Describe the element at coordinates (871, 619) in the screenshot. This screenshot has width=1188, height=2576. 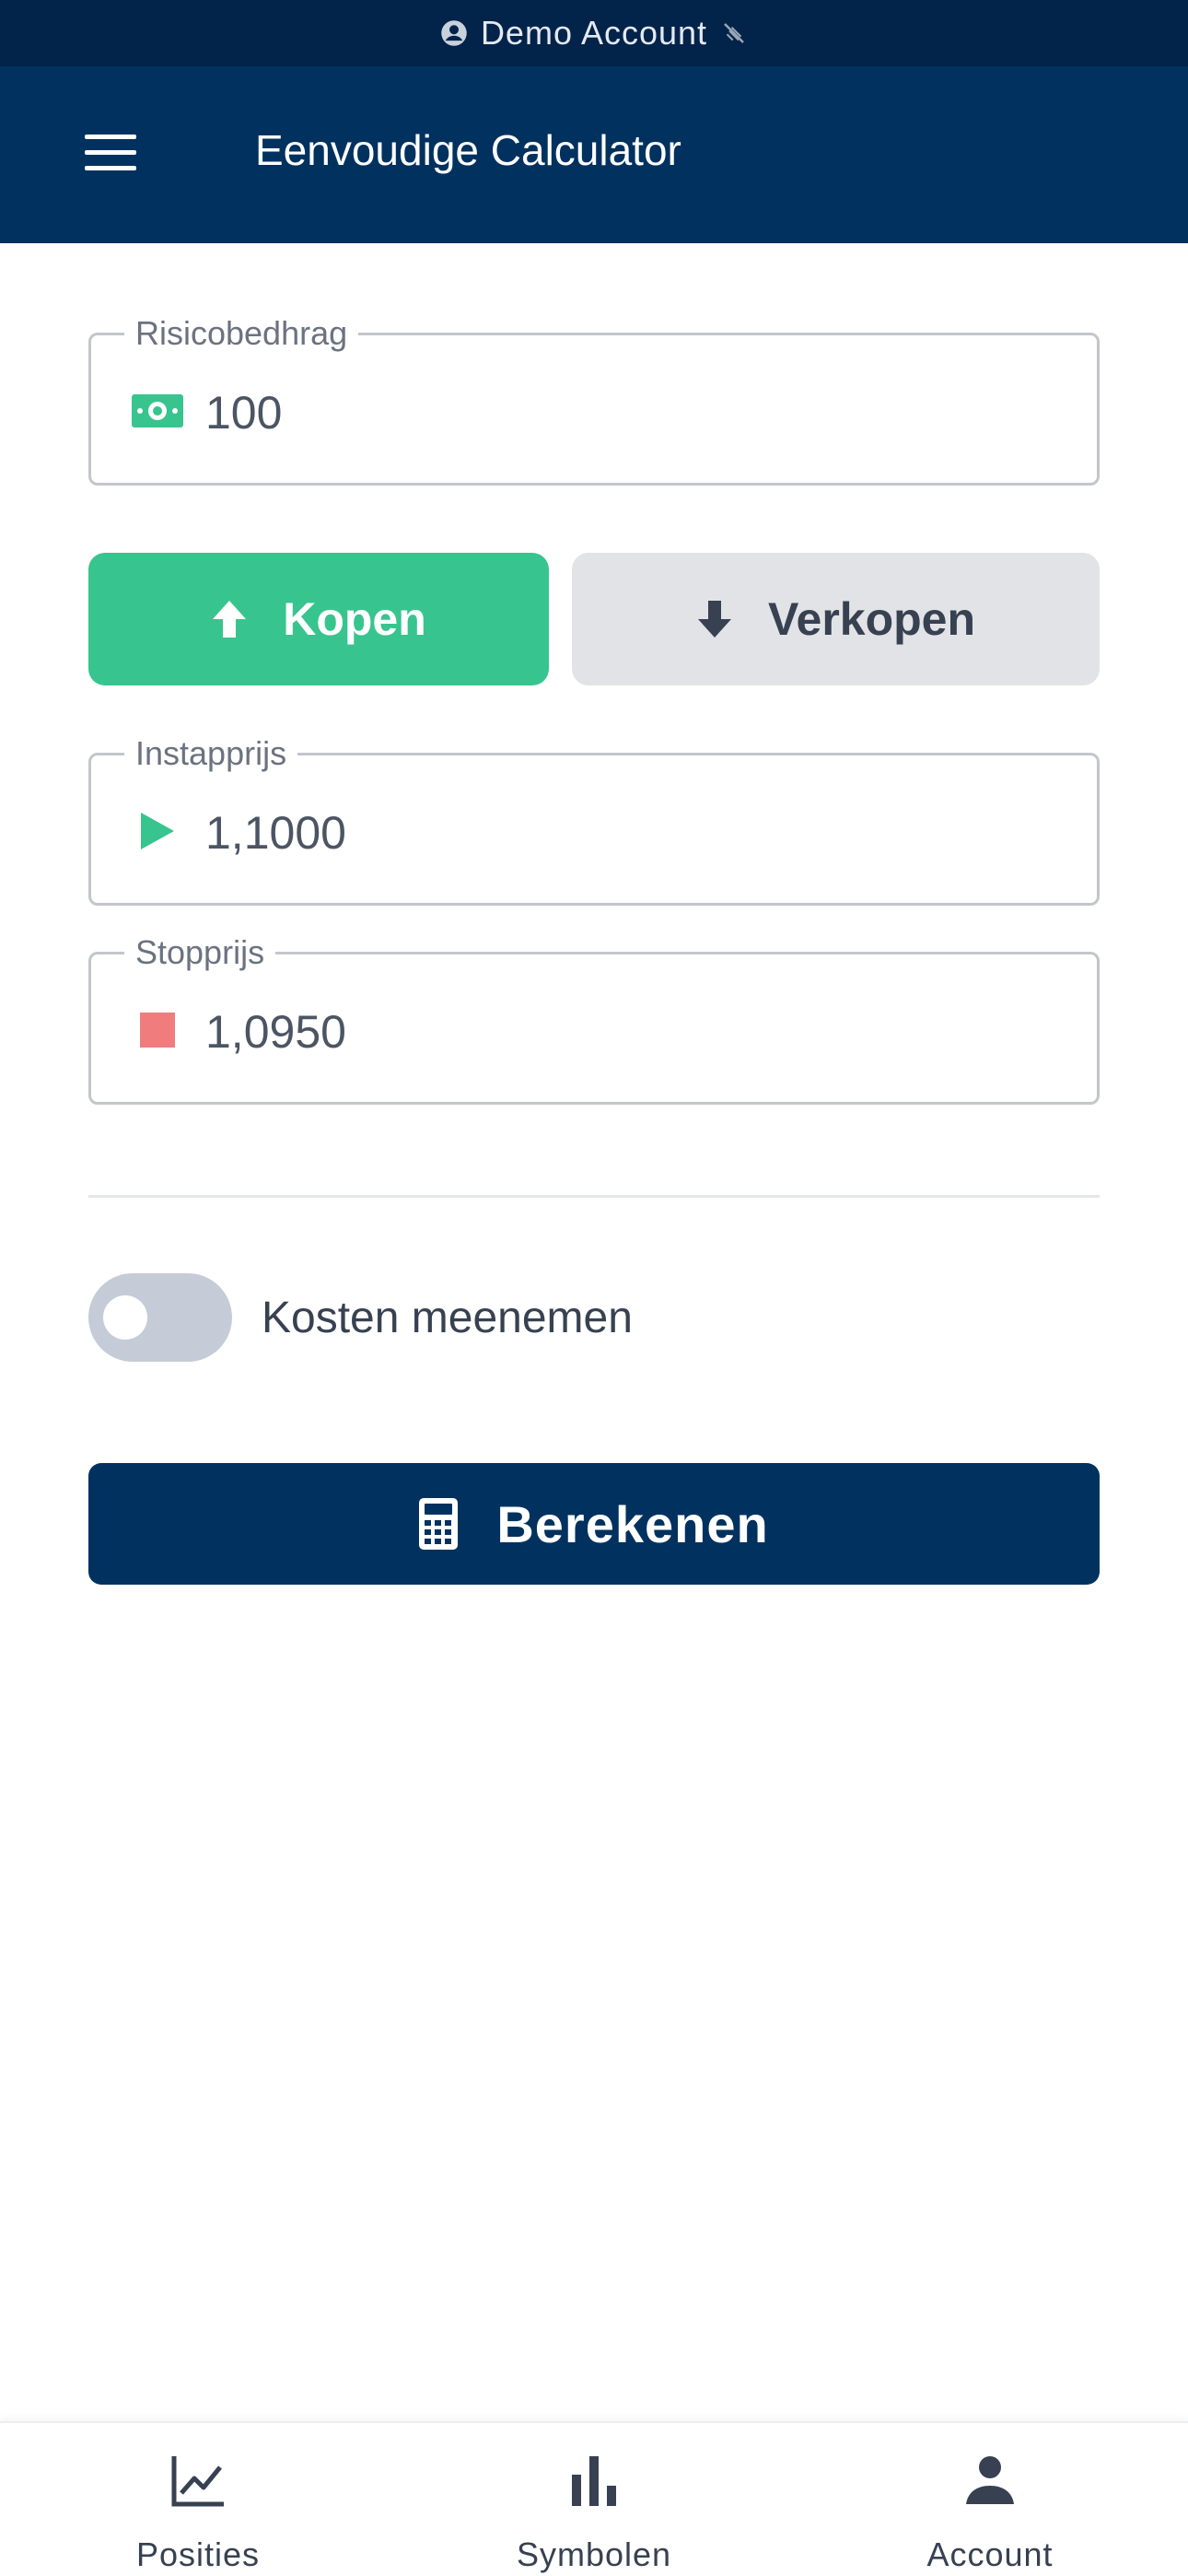
I see `sell-label: Verkopen` at that location.